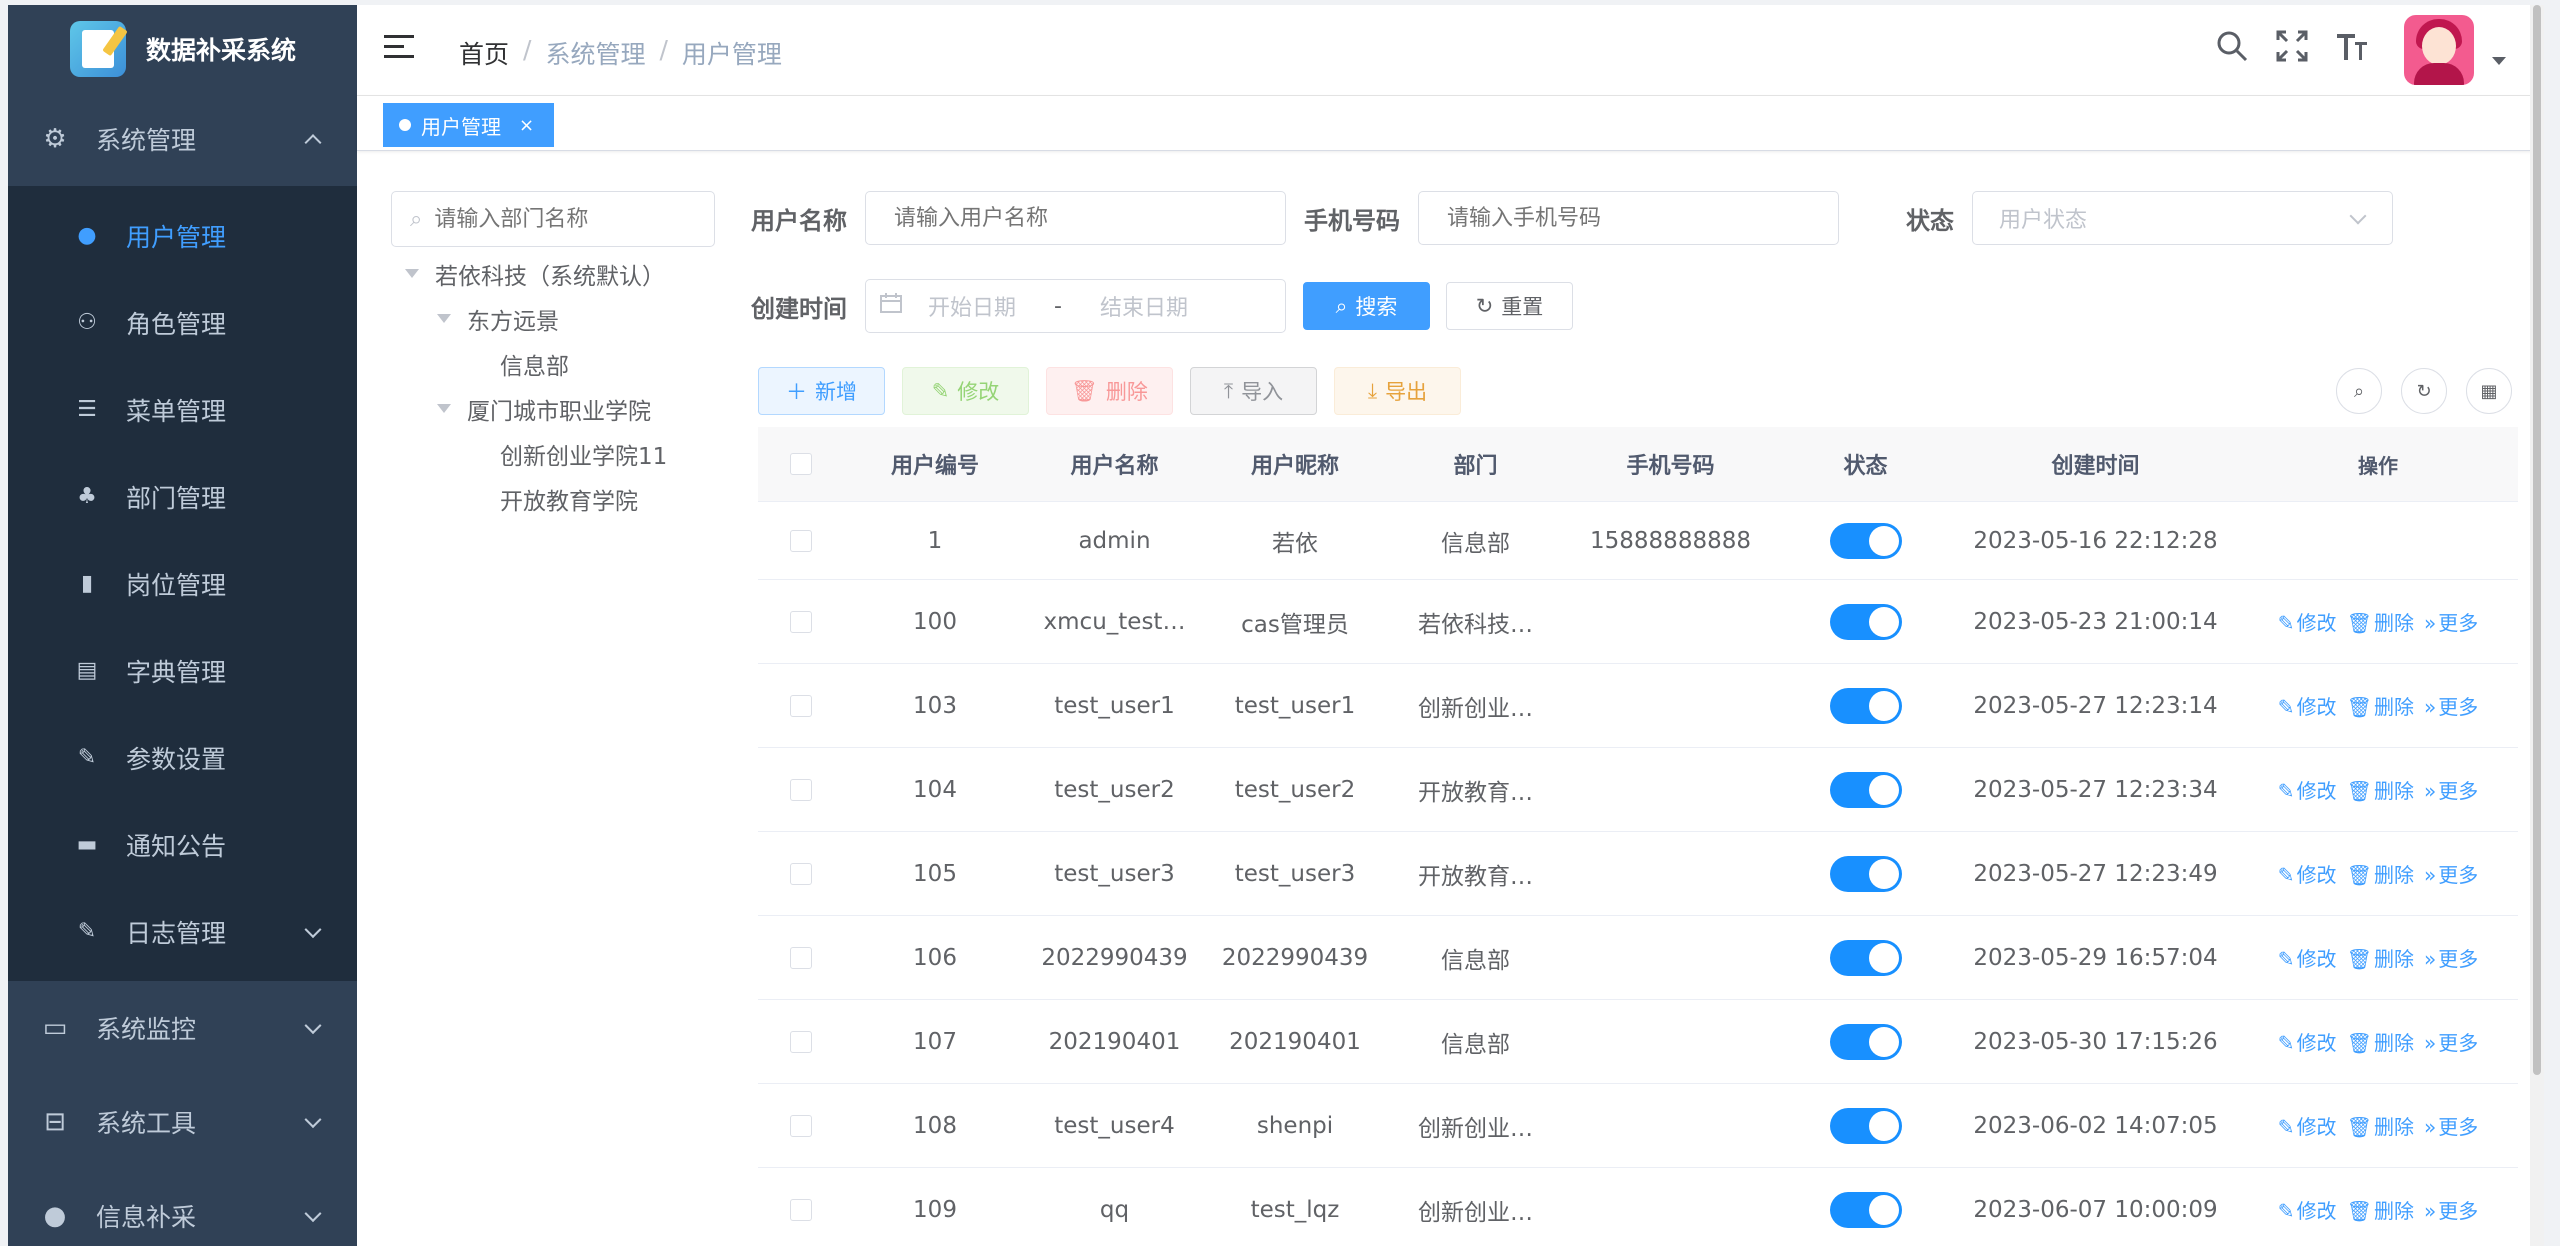 The image size is (2560, 1246). What do you see at coordinates (965, 391) in the screenshot?
I see `edit-button: ✎ 修改` at bounding box center [965, 391].